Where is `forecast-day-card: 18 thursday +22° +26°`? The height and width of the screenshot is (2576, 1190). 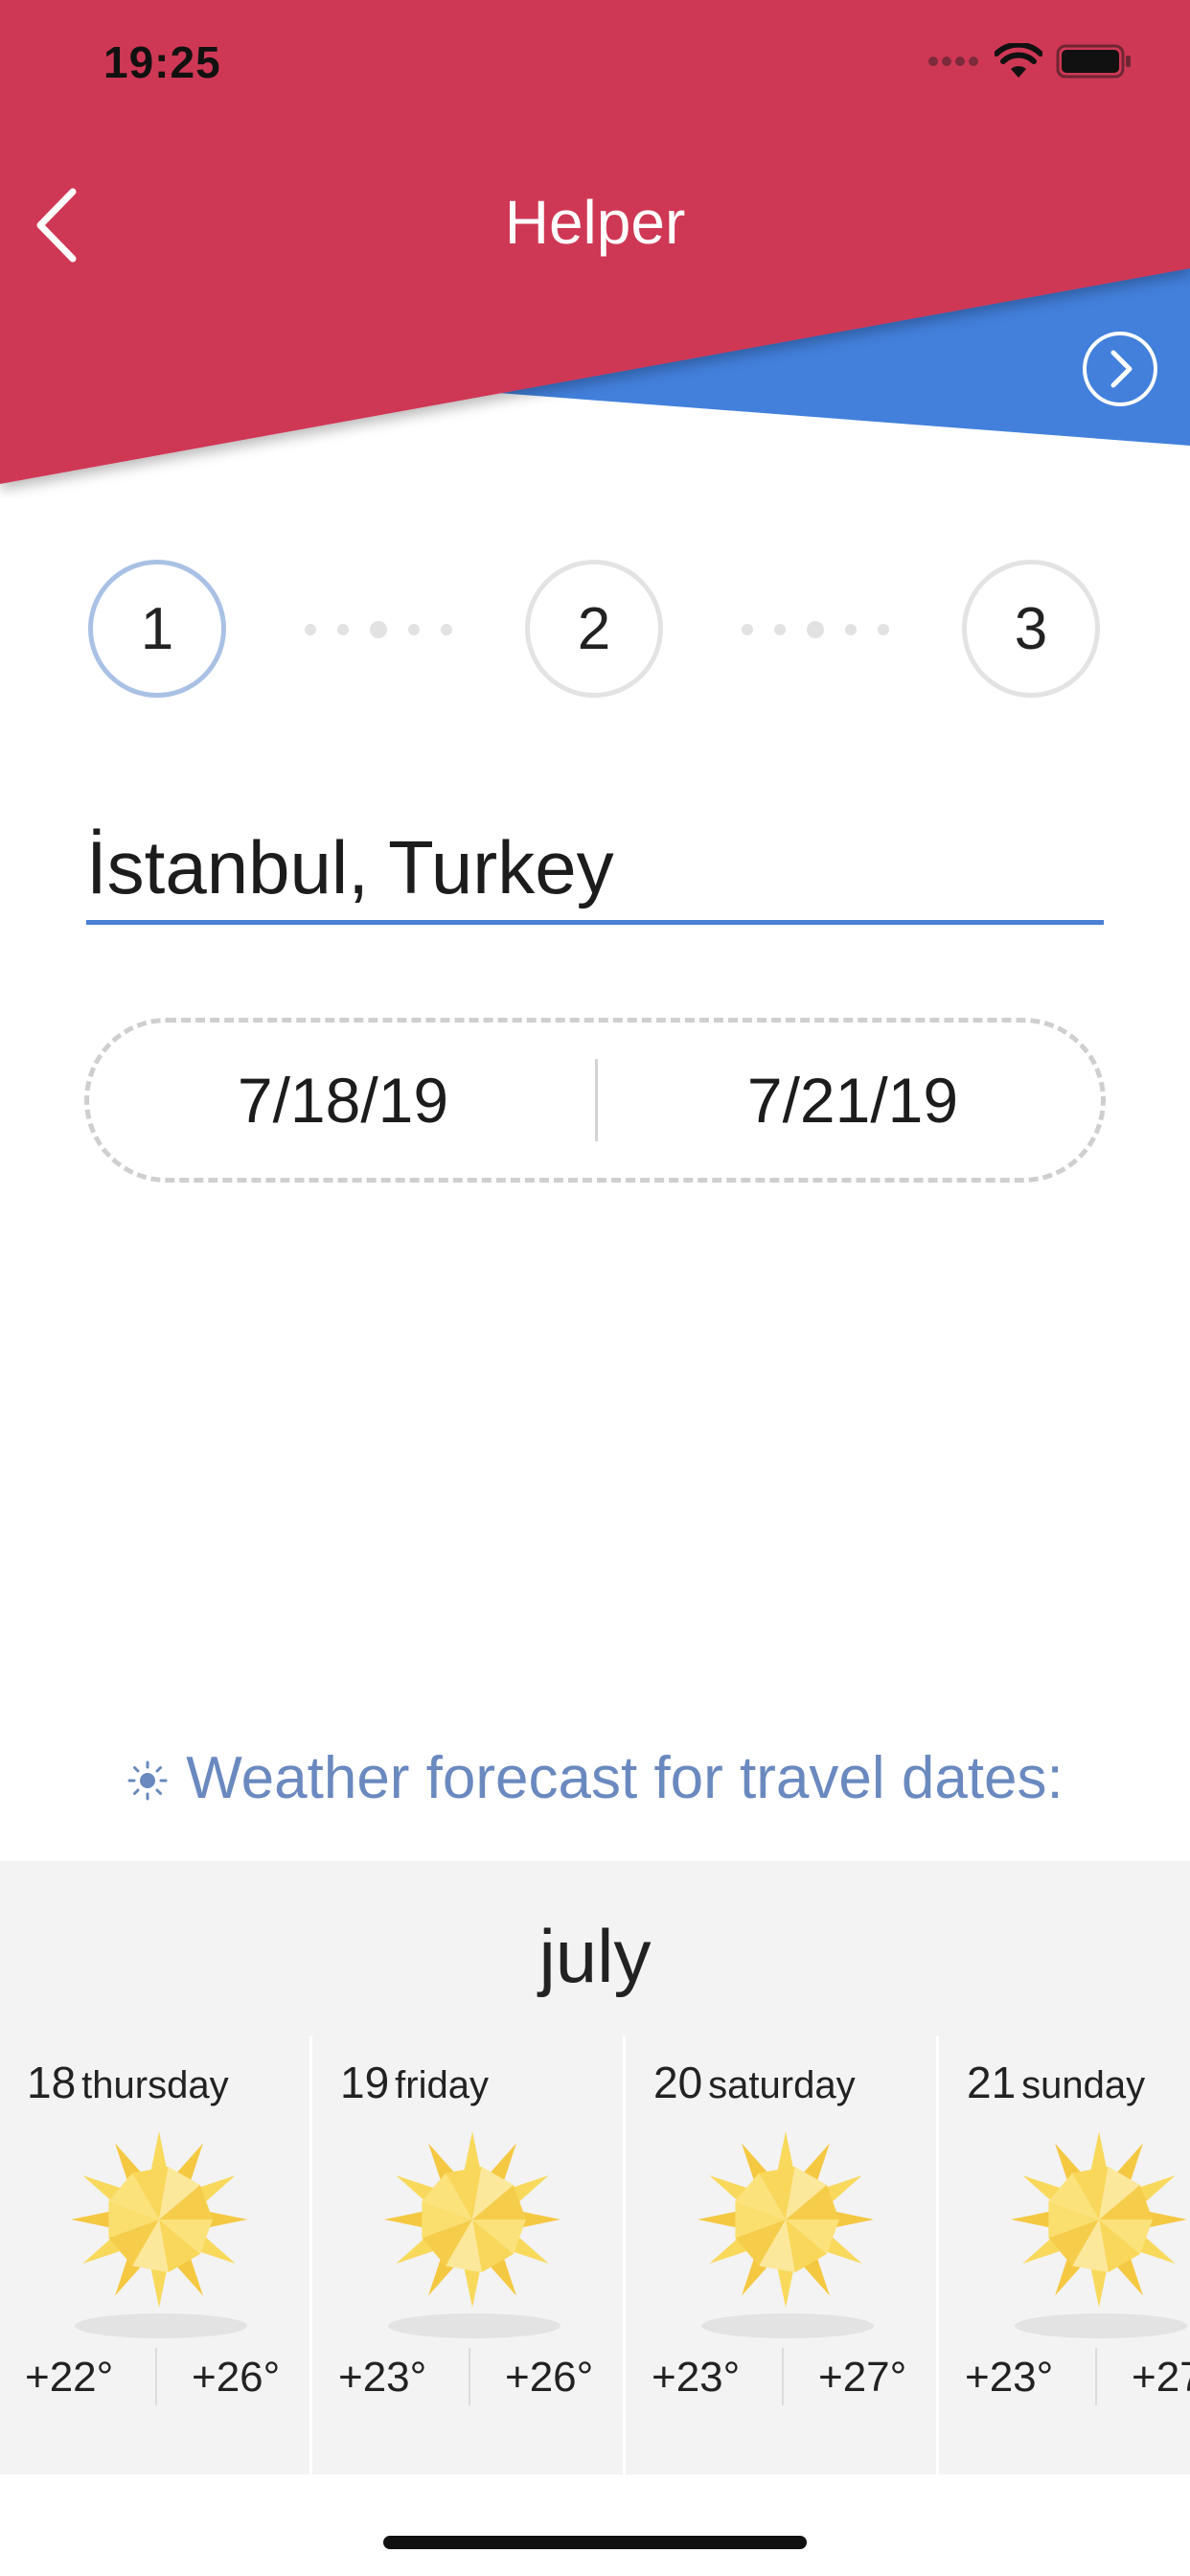 forecast-day-card: 18 thursday +22° +26° is located at coordinates (156, 2255).